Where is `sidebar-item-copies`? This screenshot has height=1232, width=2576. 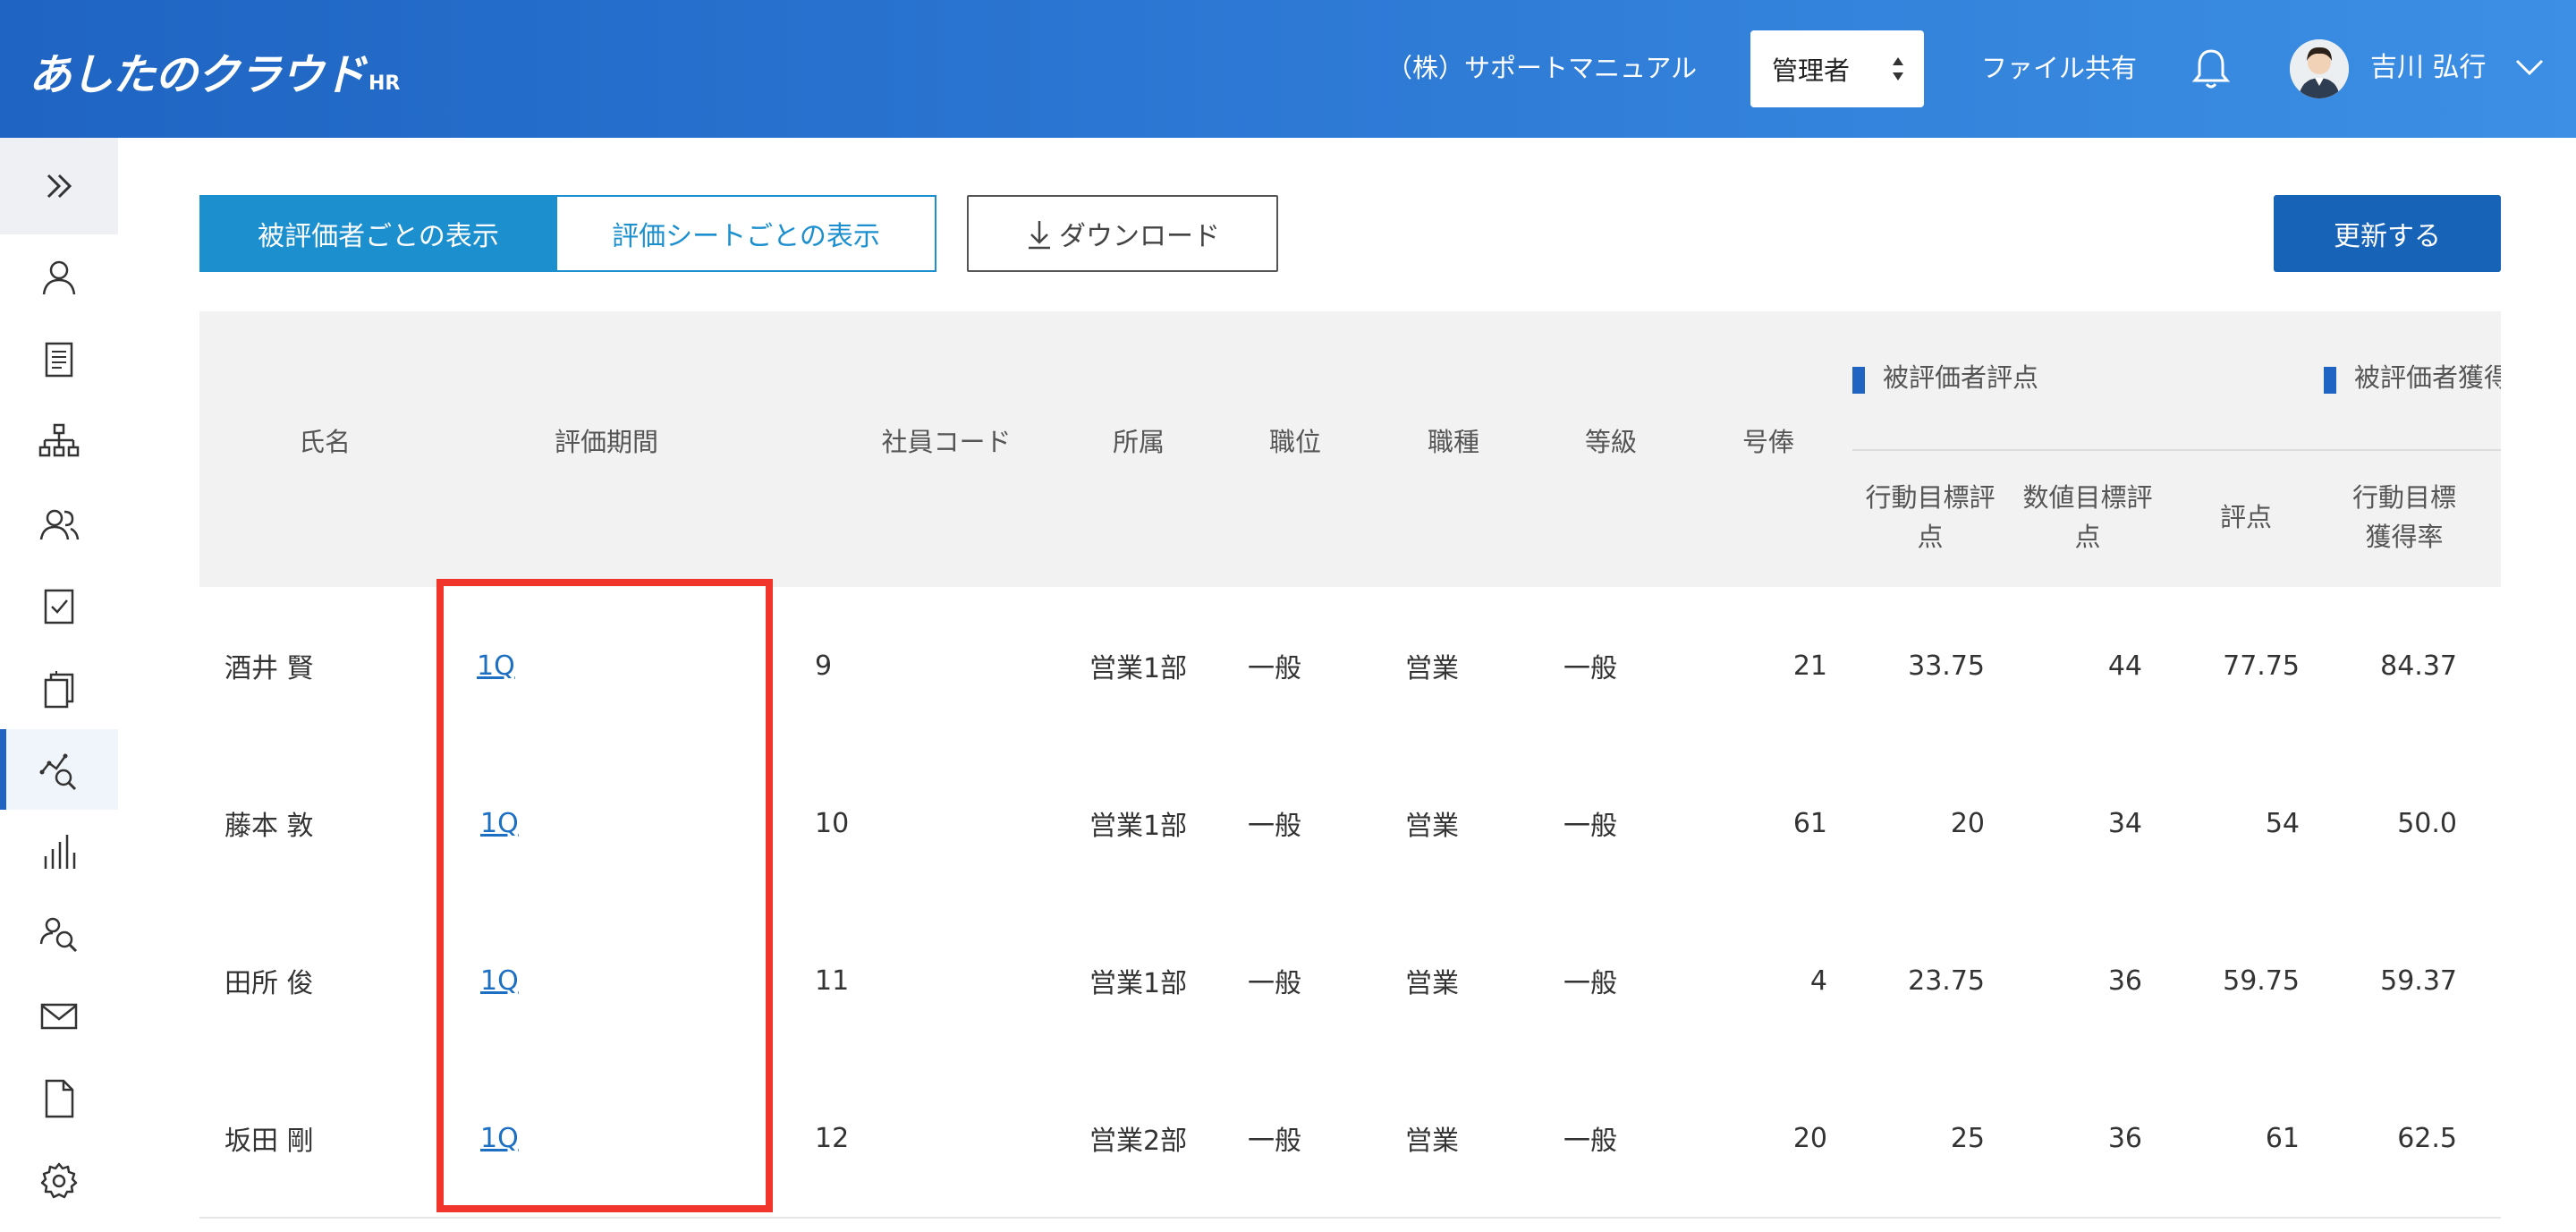 sidebar-item-copies is located at coordinates (59, 689).